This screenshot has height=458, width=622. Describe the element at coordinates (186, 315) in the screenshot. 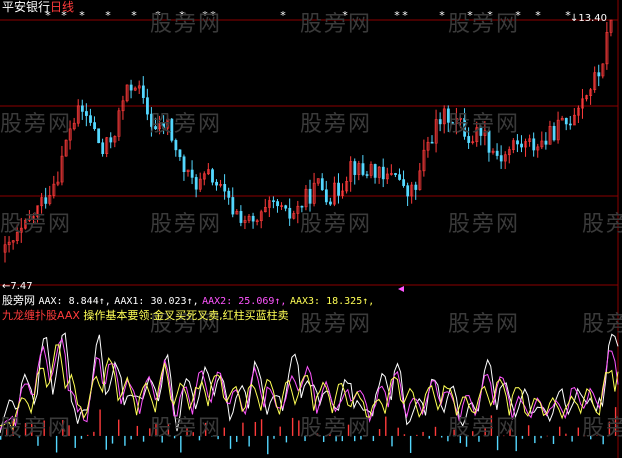

I see `trading-hint: 操作基本要领:金叉买死叉卖,红柱买蓝柱卖` at that location.